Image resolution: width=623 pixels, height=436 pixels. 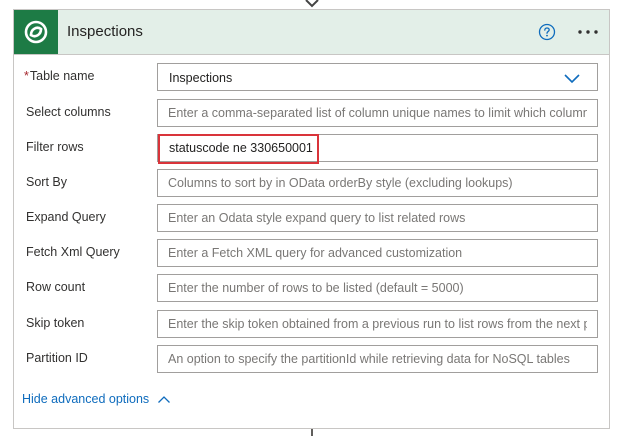 I want to click on label-table-name: *Table name, so click(x=59, y=76).